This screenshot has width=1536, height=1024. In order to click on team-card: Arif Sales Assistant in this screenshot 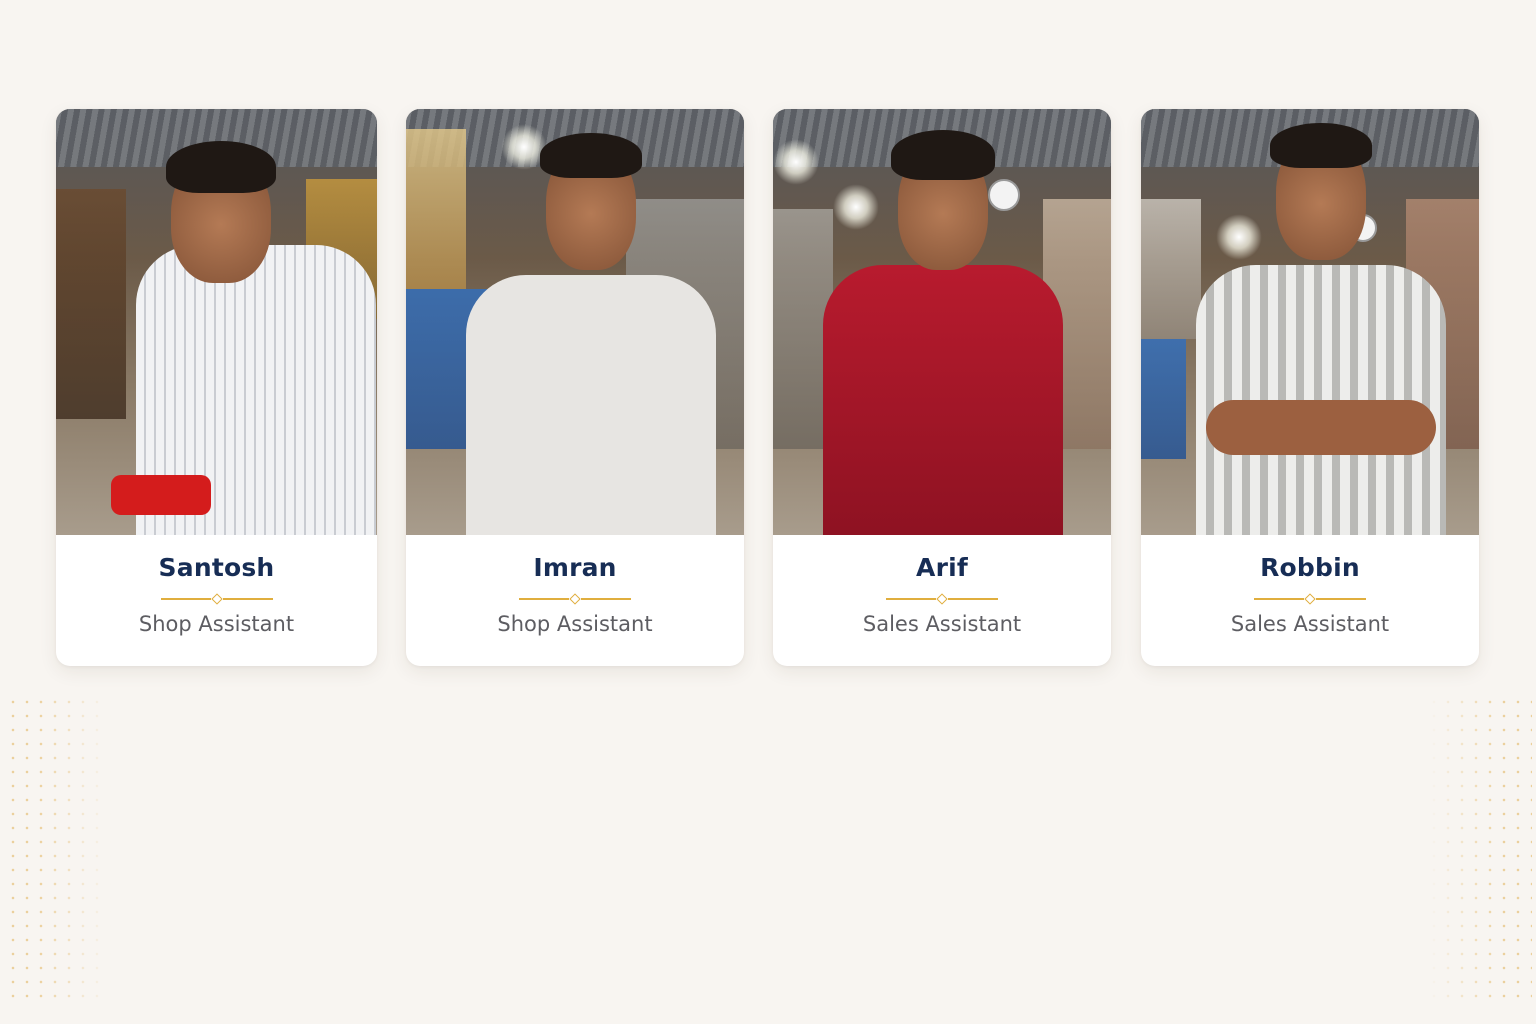, I will do `click(942, 387)`.